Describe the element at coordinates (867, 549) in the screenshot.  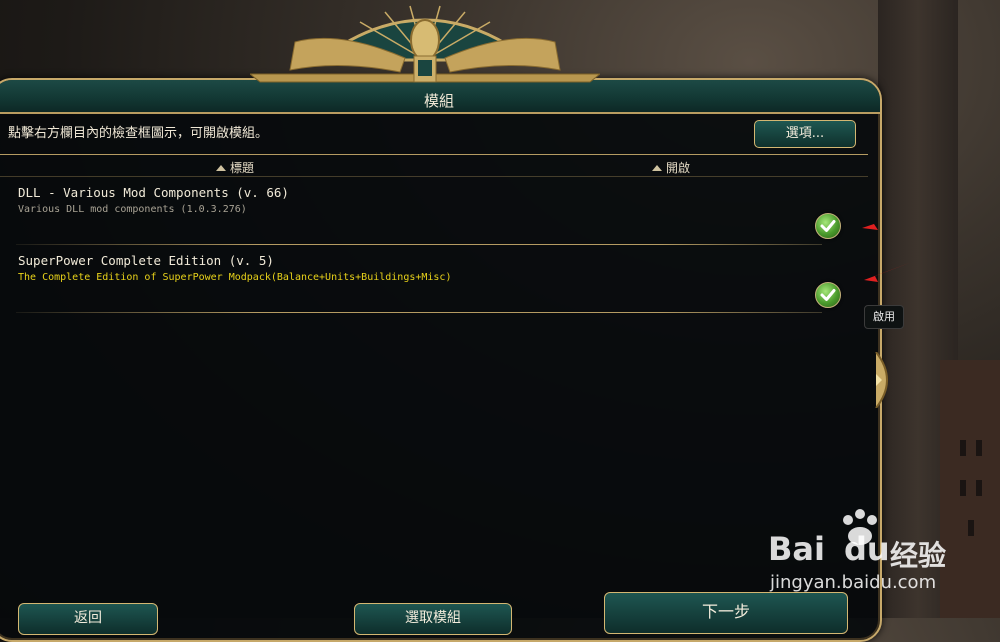
I see `watermark-brand-suffix: du` at that location.